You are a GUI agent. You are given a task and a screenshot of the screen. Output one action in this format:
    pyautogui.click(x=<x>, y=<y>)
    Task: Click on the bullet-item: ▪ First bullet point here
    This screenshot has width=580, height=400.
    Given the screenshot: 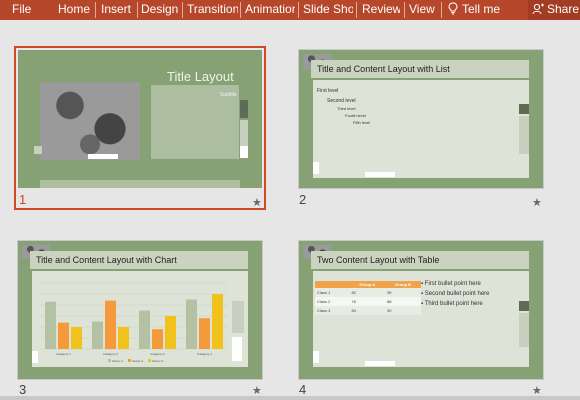 What is the action you would take?
    pyautogui.click(x=451, y=284)
    